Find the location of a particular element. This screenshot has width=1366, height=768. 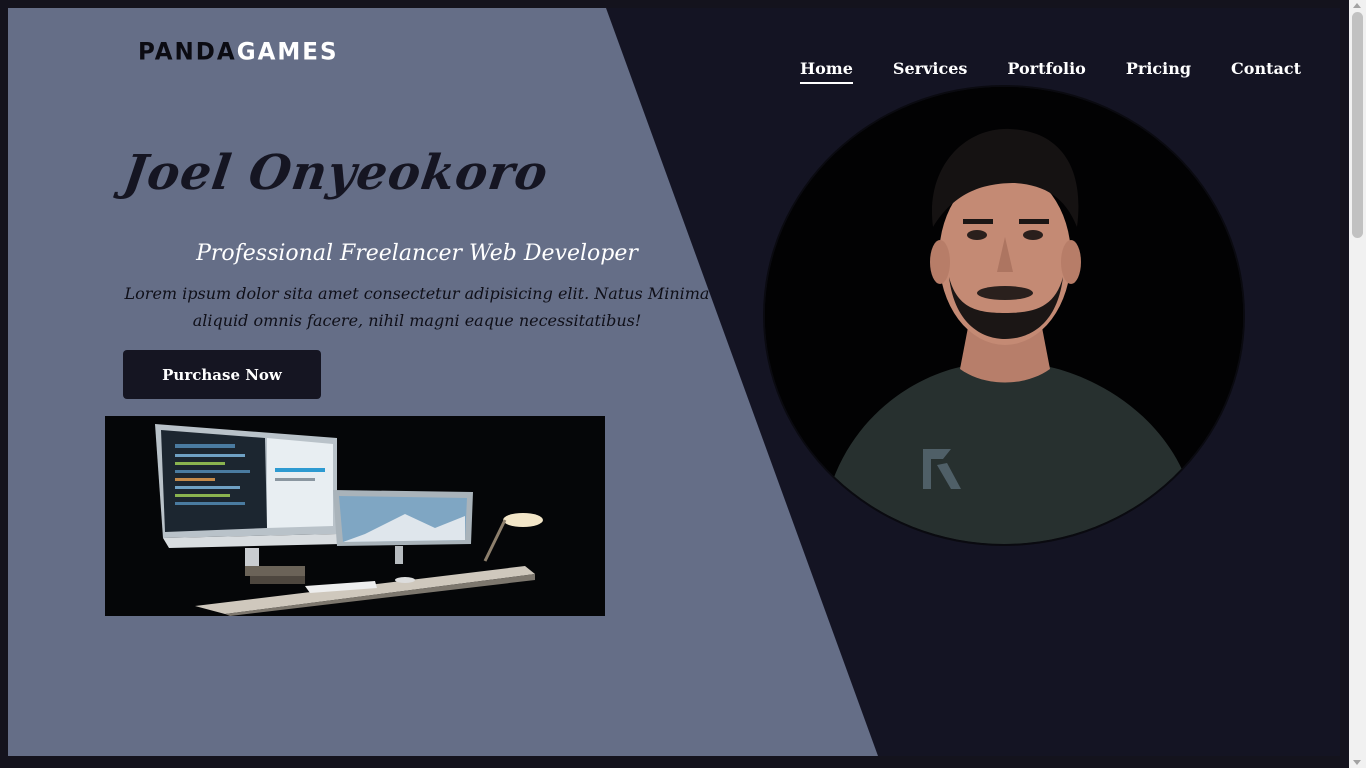

scroll-down-arrow-icon is located at coordinates (1357, 762).